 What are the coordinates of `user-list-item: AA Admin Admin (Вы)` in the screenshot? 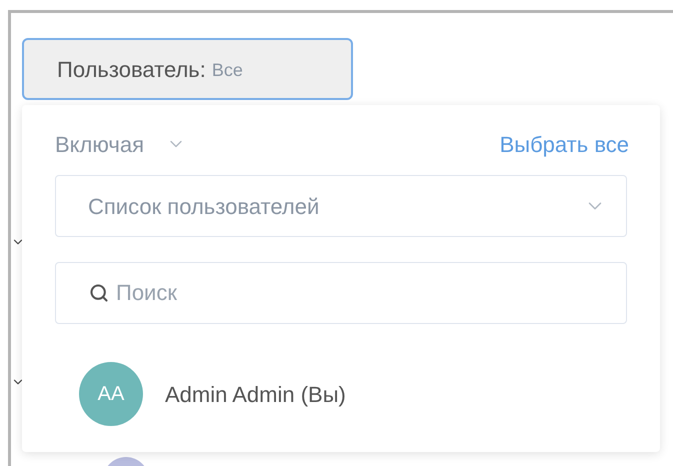 It's located at (341, 394).